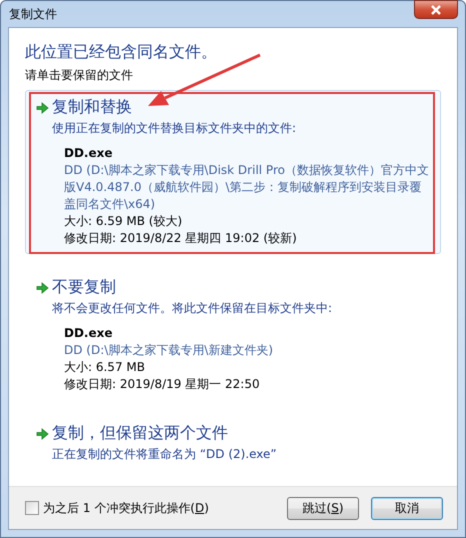 This screenshot has height=538, width=466. I want to click on modified-date: 修改日期: 2019/8/19 星期一 22:50, so click(162, 384).